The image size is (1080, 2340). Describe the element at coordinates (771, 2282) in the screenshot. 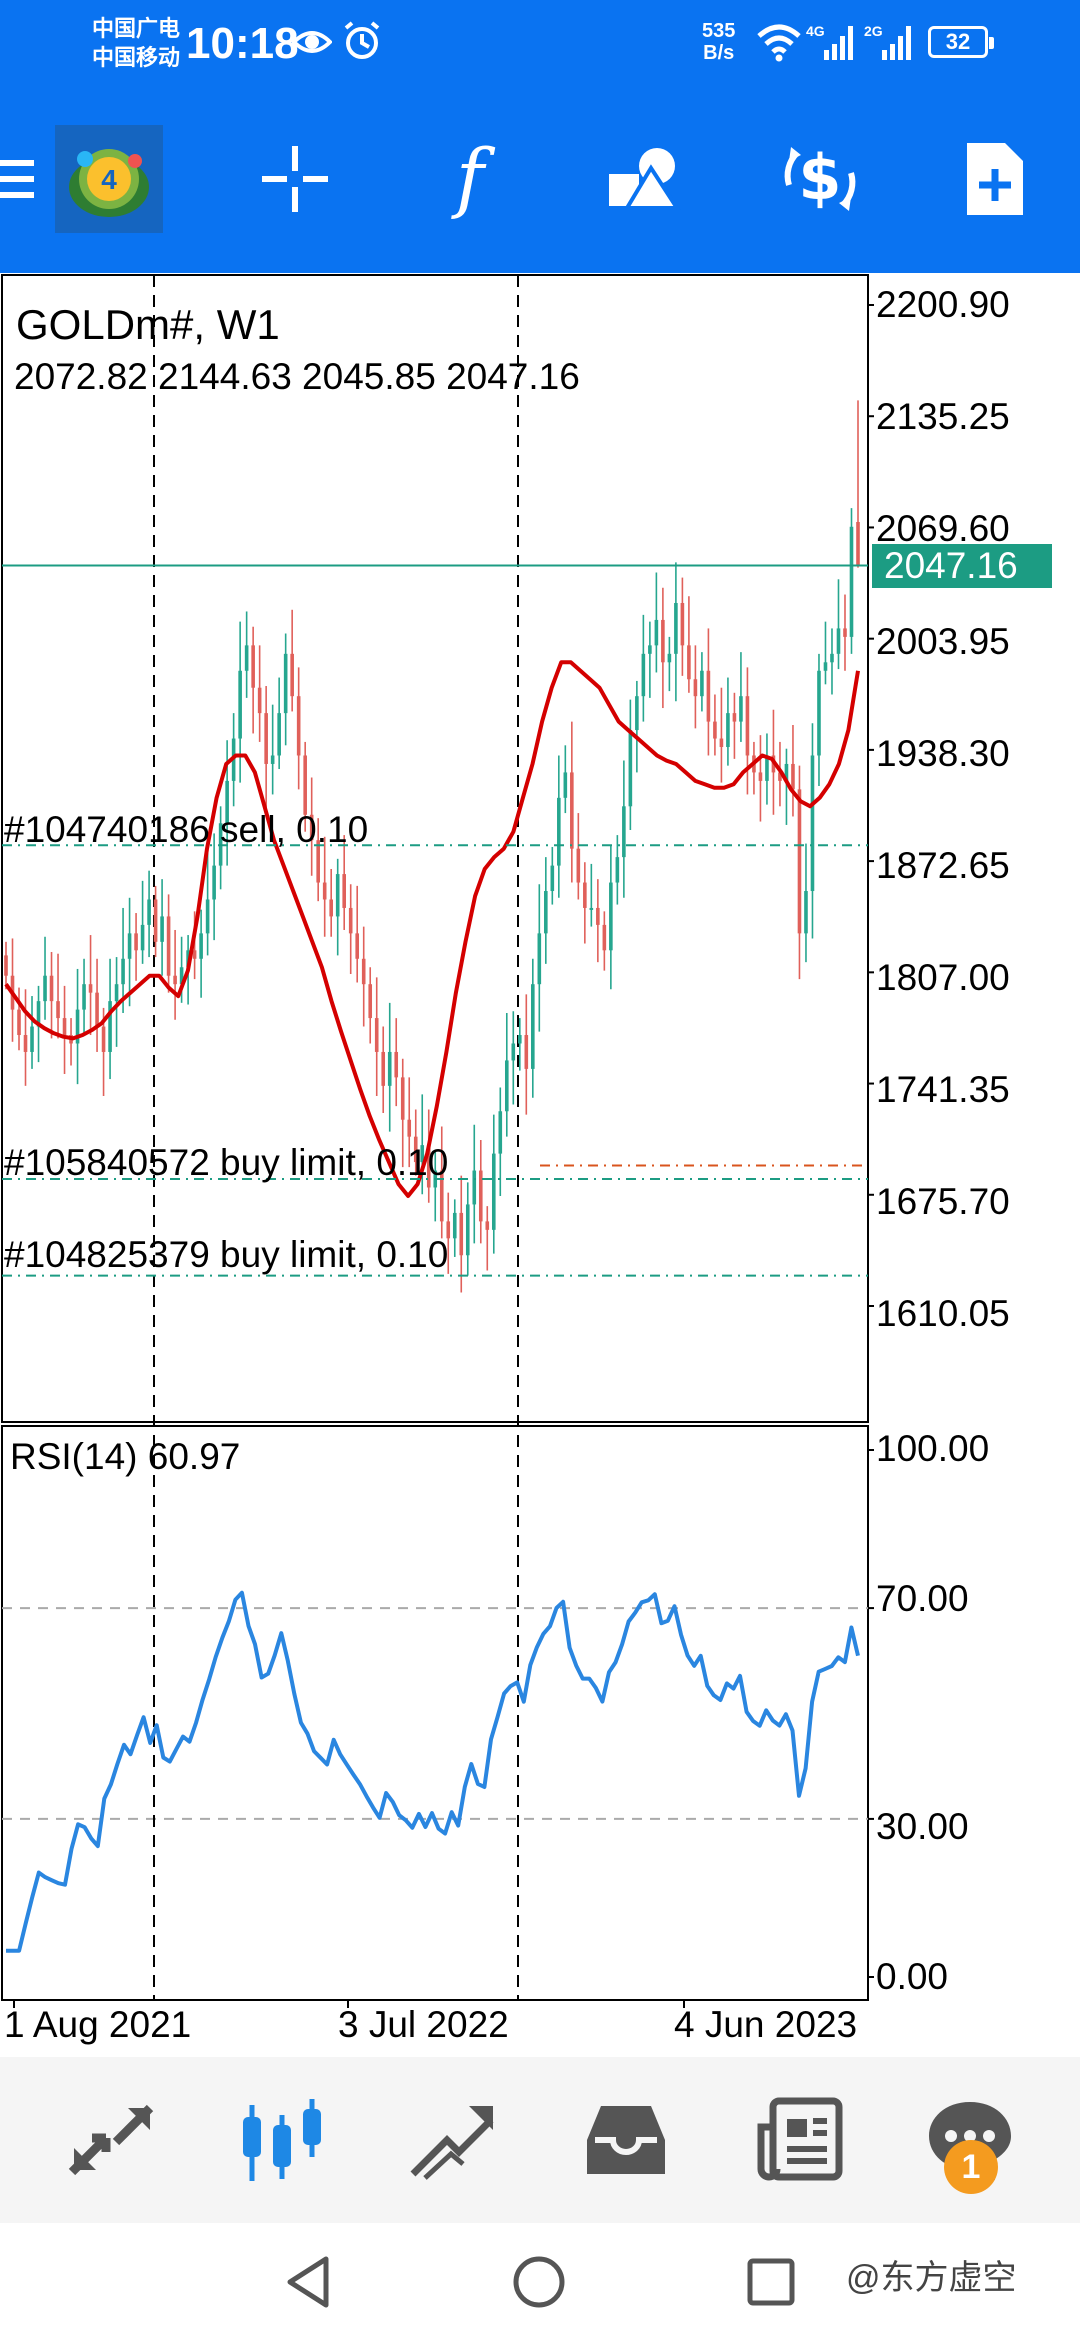

I see `recents-icon` at that location.